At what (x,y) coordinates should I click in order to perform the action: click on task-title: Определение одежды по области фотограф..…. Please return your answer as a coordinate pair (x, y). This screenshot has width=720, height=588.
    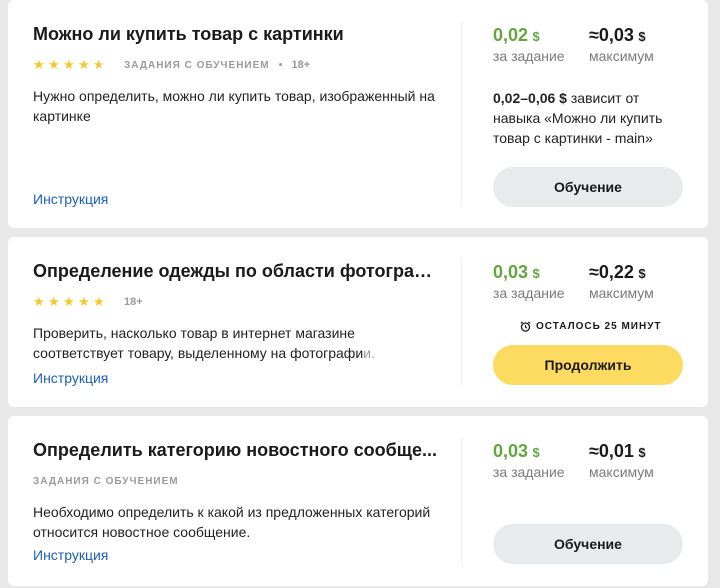
    Looking at the image, I should click on (238, 271).